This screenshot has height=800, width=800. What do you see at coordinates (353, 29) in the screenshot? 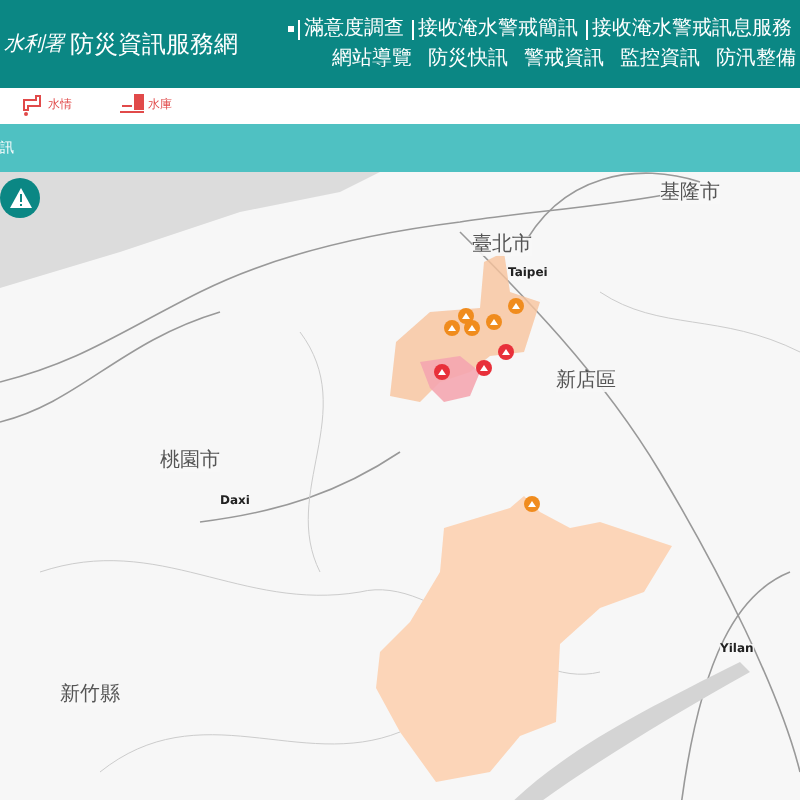
I see `header-link: 滿意度調查` at bounding box center [353, 29].